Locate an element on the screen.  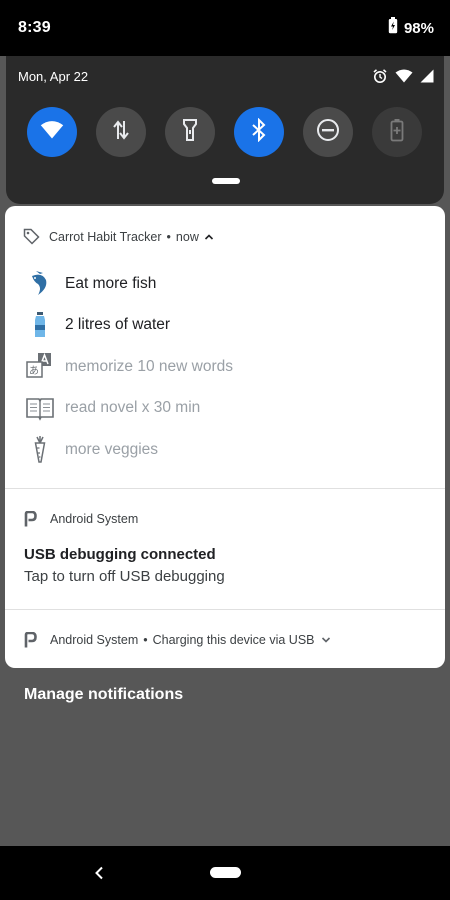
qs-tiles is located at coordinates (224, 132).